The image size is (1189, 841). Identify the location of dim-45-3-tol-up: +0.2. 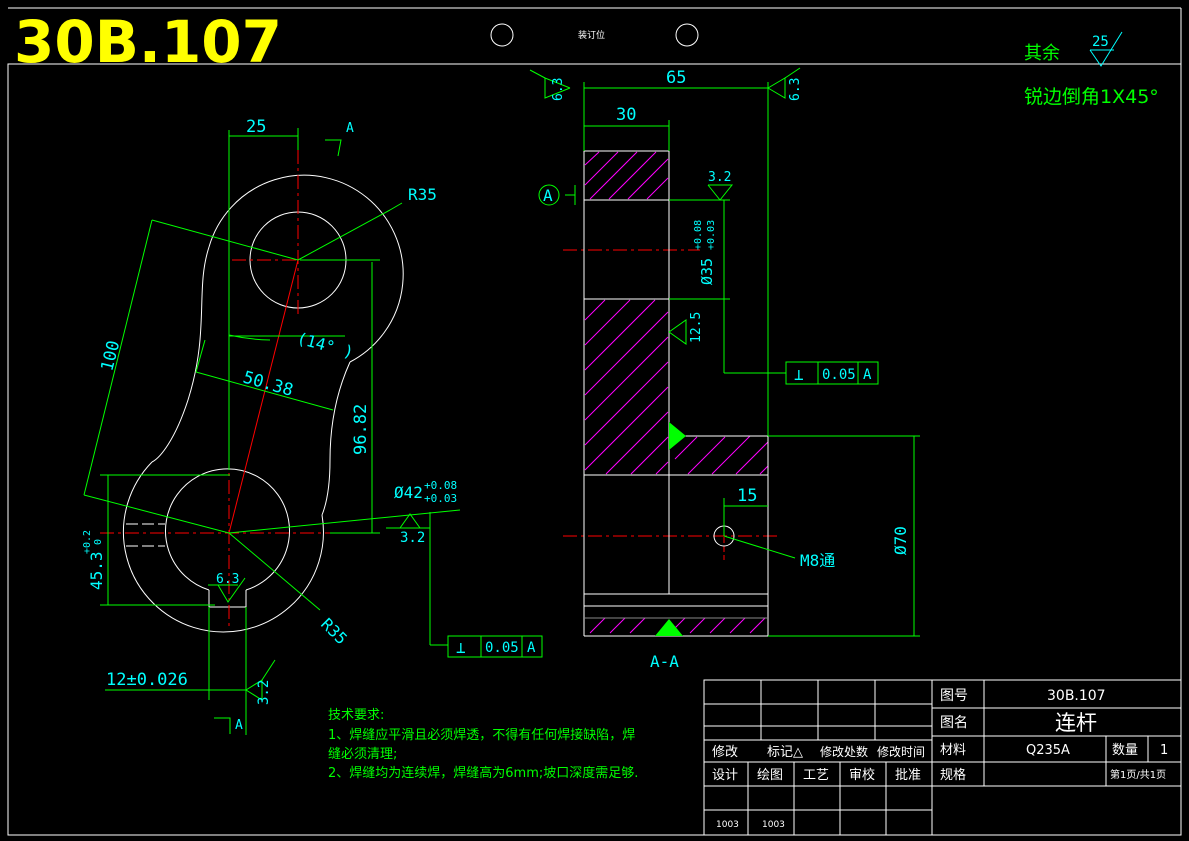
(87, 542).